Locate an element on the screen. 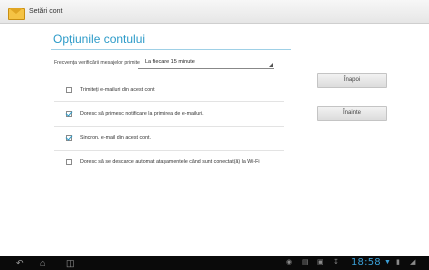  home-icon: ⌂ is located at coordinates (42, 263).